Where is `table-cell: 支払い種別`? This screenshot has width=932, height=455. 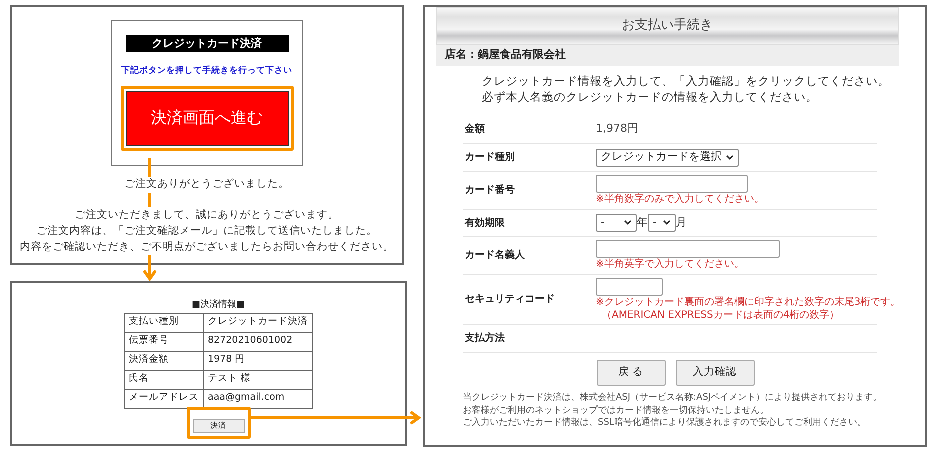 table-cell: 支払い種別 is located at coordinates (164, 322).